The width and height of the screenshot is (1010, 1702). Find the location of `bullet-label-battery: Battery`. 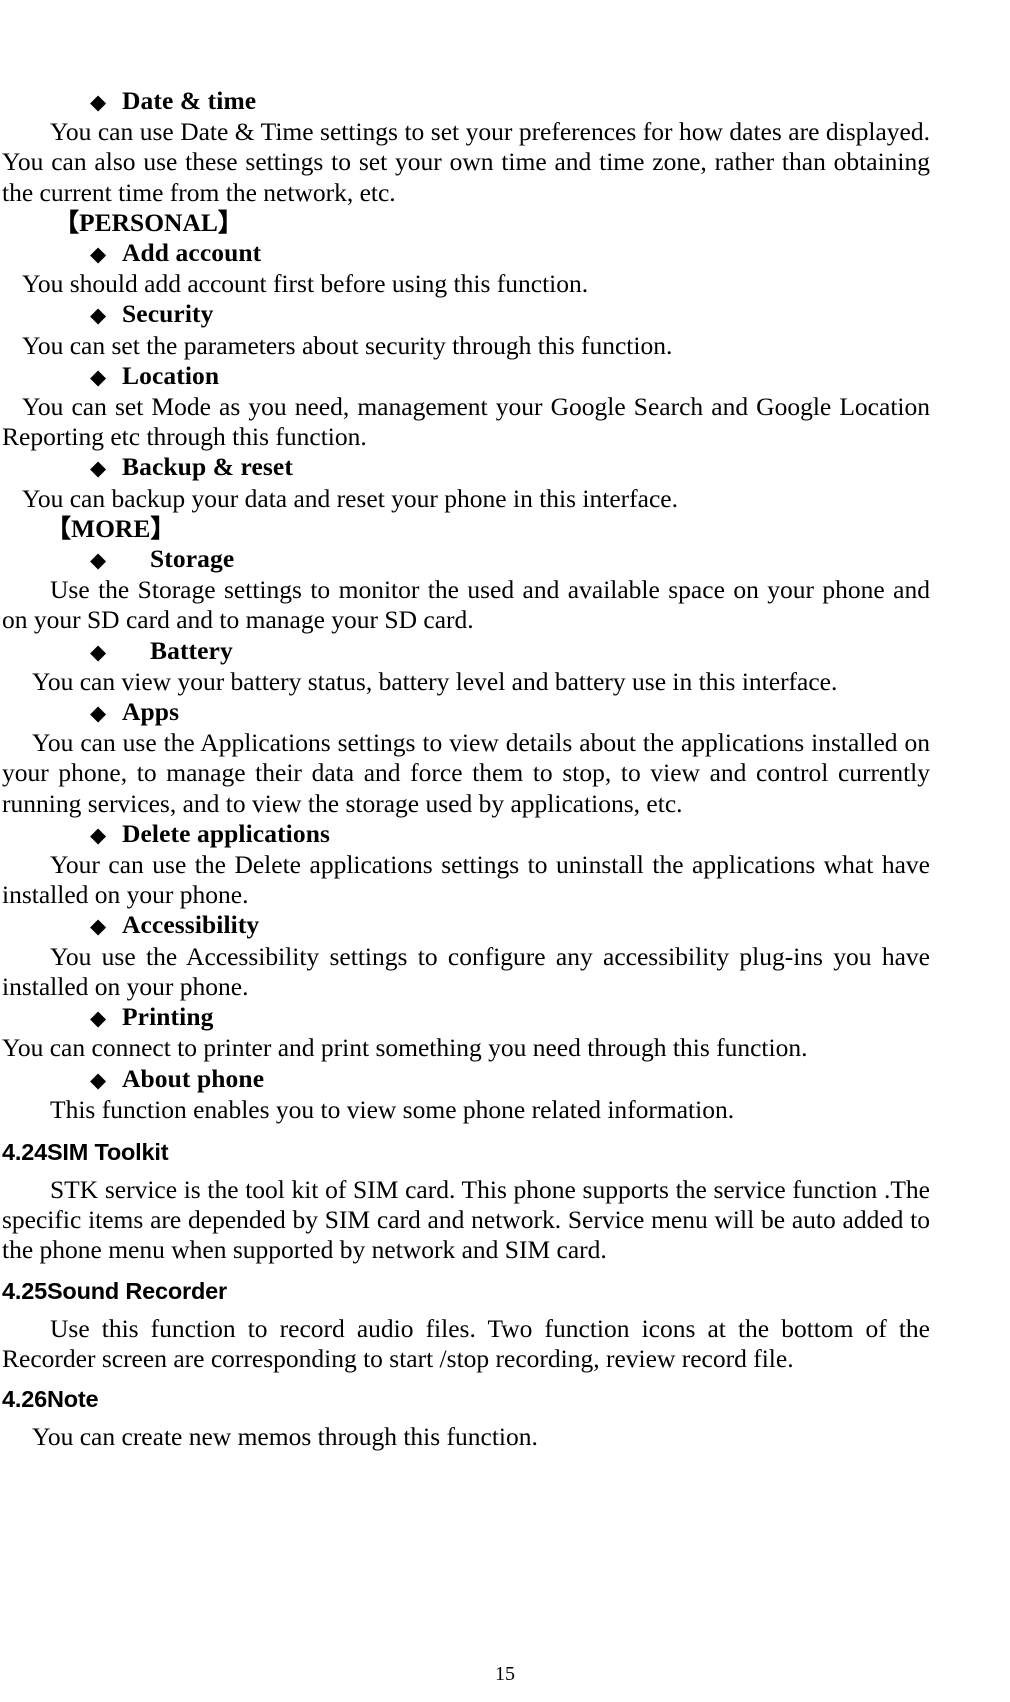

bullet-label-battery: Battery is located at coordinates (191, 650).